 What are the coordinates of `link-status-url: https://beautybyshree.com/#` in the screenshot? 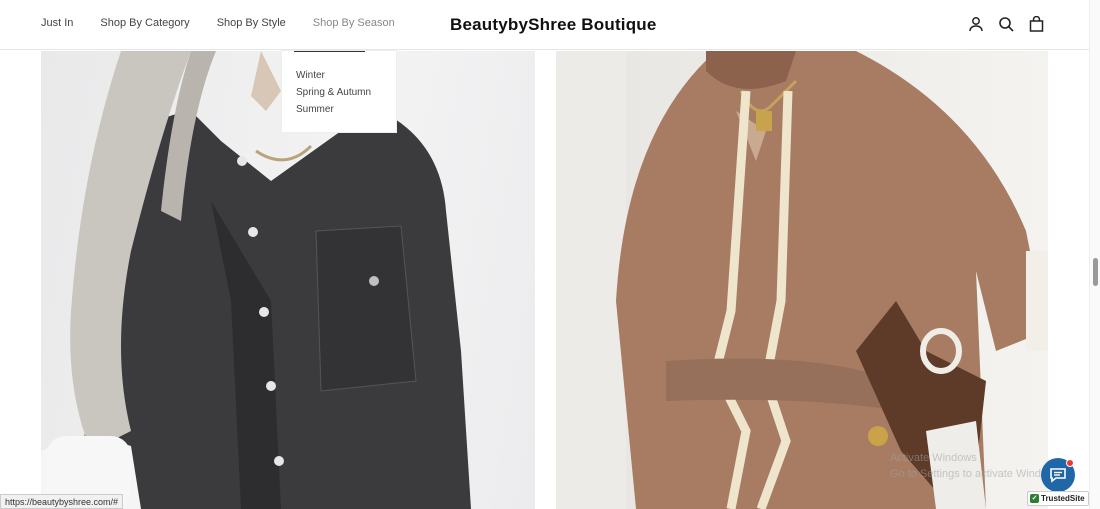 It's located at (62, 501).